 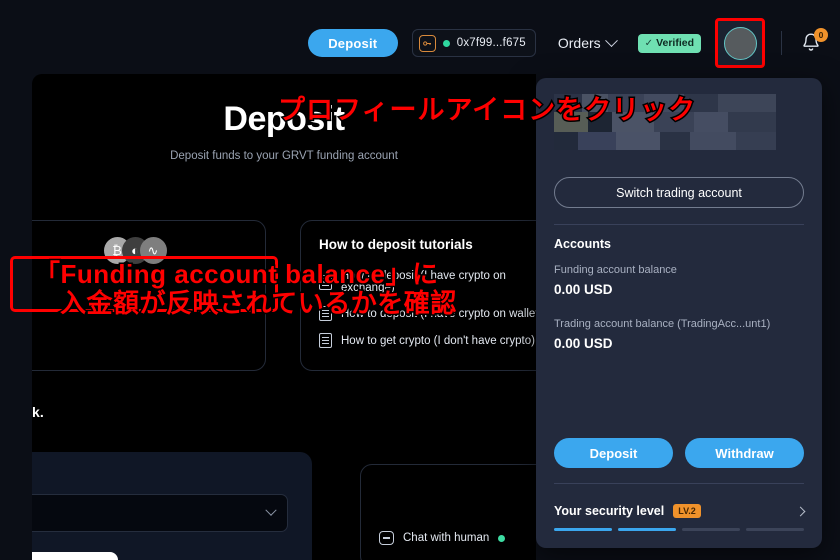 I want to click on funding-balance-value: 0.00 USD, so click(x=583, y=289).